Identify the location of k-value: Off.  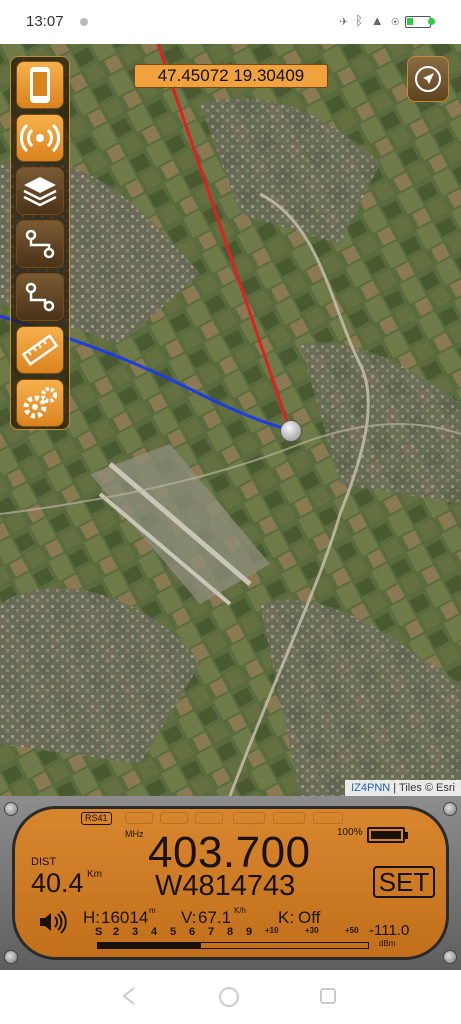
(309, 917).